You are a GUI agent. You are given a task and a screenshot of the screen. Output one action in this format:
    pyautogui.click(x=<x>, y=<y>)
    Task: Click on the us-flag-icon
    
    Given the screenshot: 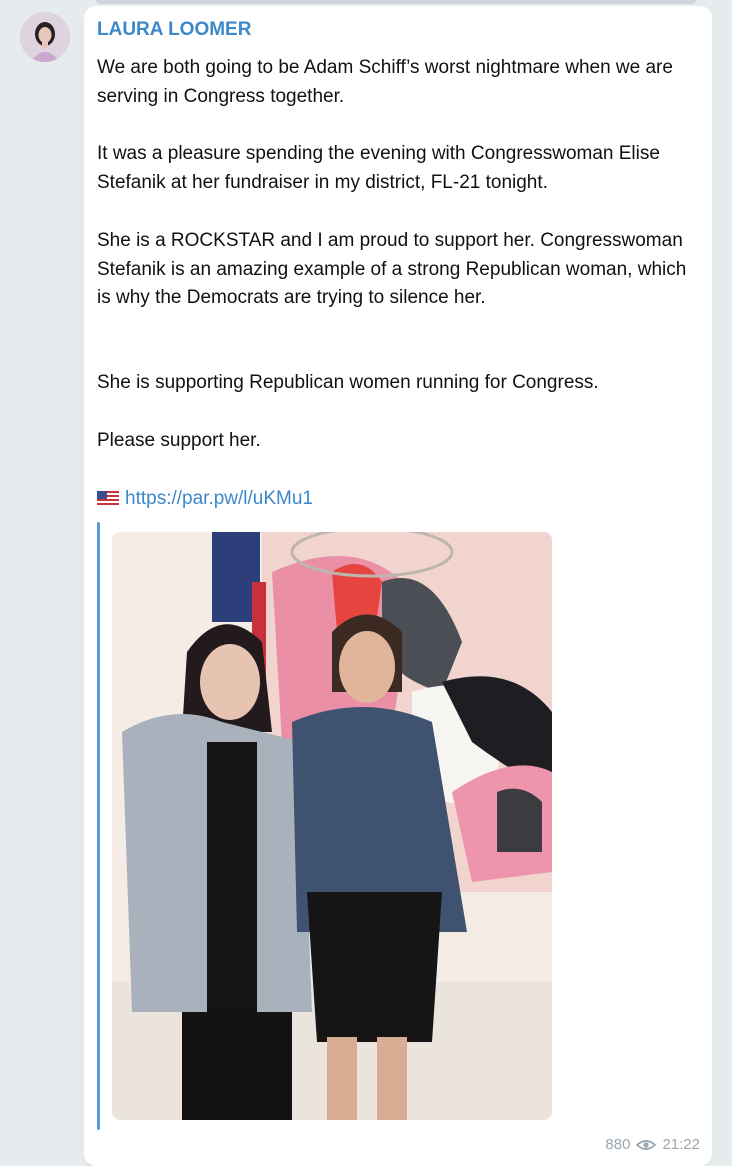 What is the action you would take?
    pyautogui.click(x=108, y=498)
    